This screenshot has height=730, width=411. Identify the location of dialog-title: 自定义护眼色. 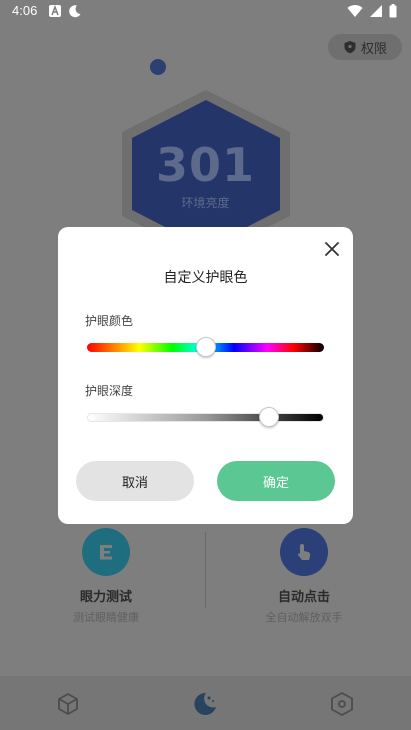
(205, 278).